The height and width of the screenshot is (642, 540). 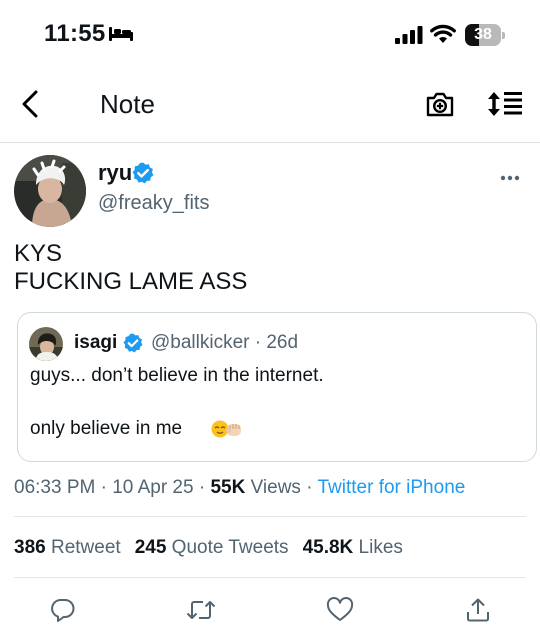 I want to click on quotes-count: 245, so click(x=150, y=547).